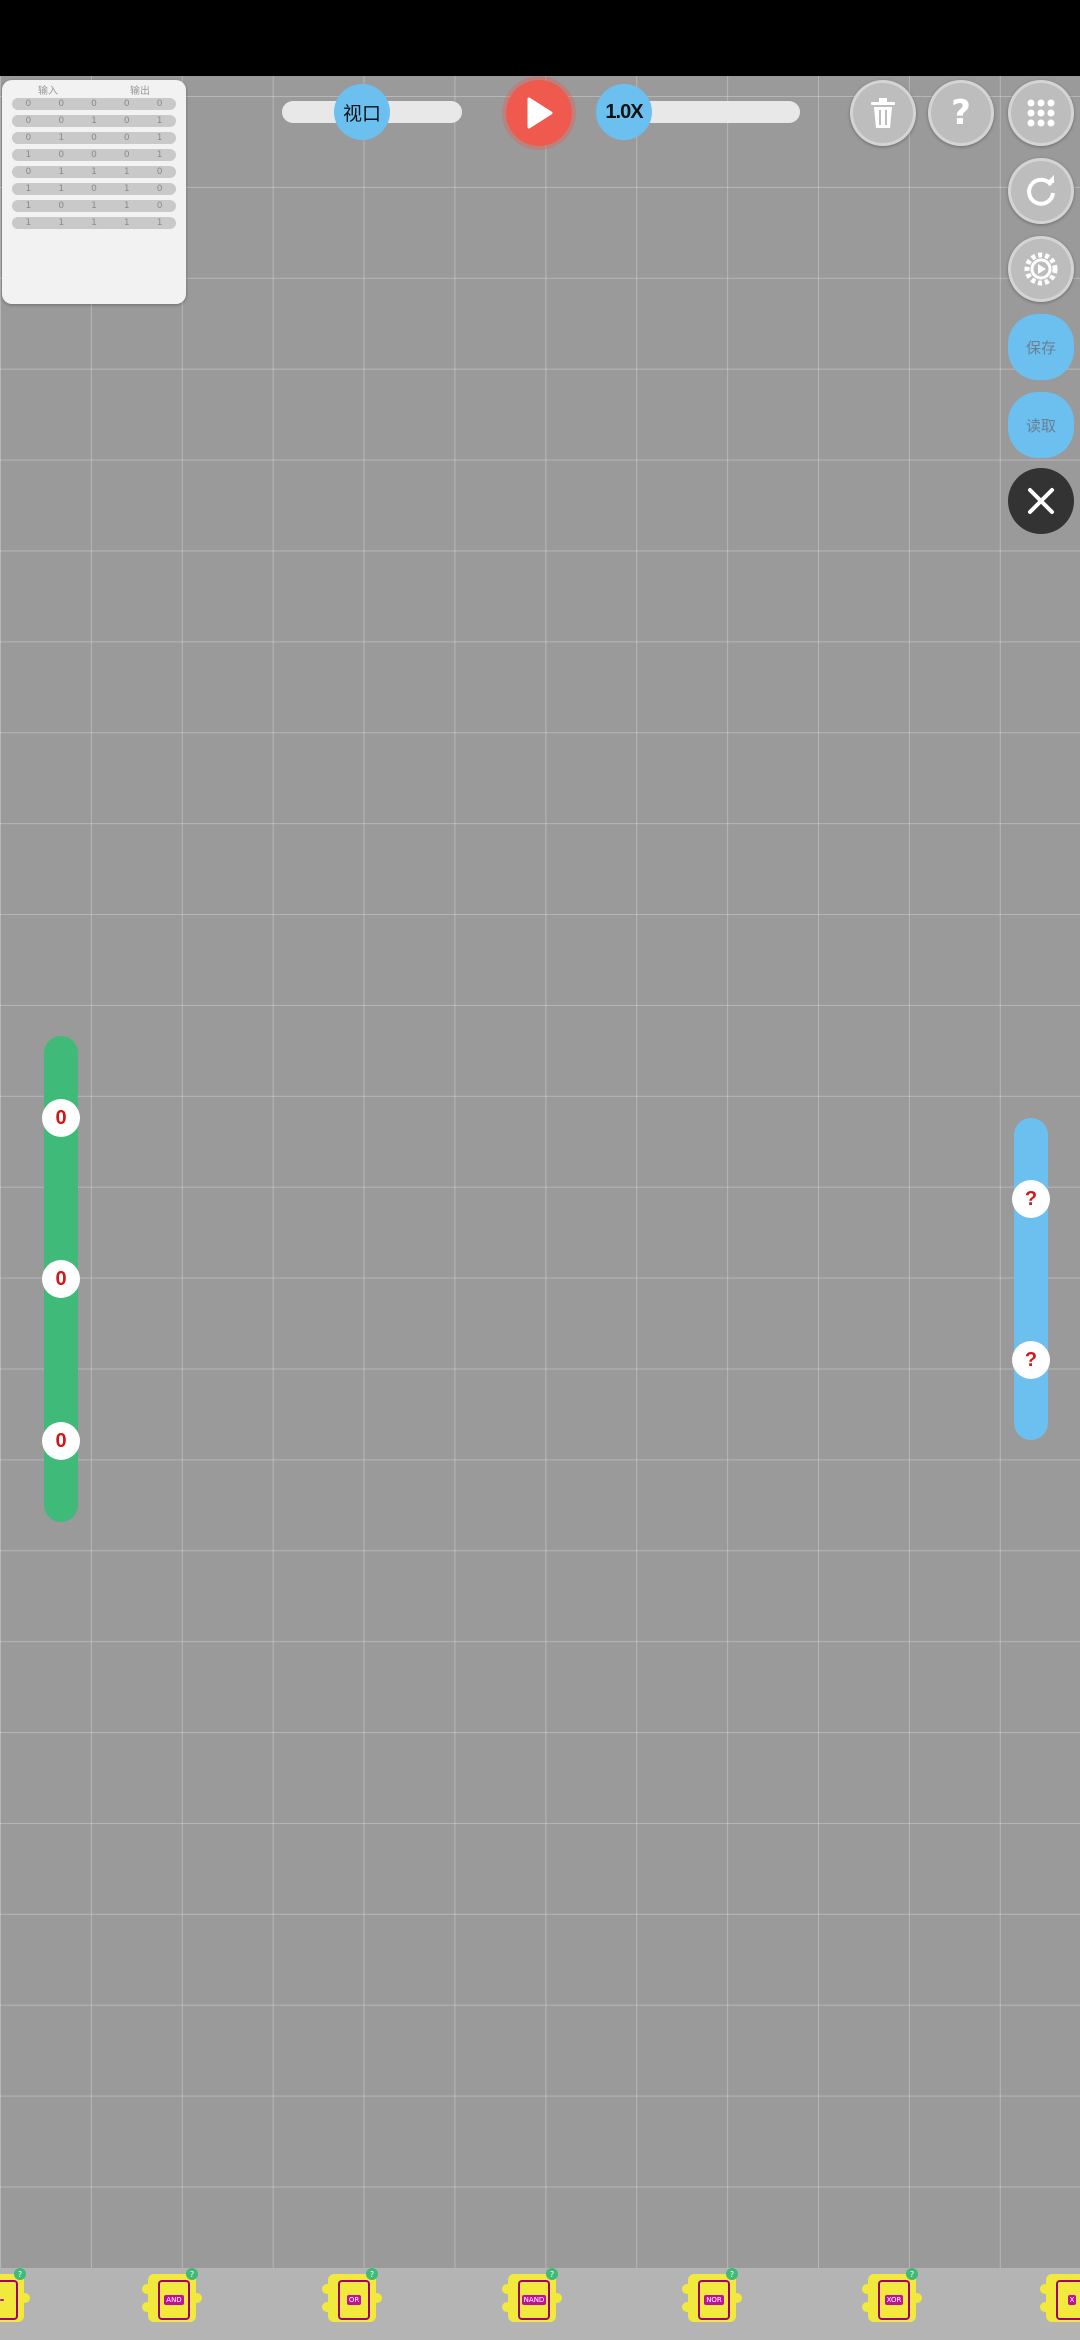  I want to click on delete-button, so click(883, 113).